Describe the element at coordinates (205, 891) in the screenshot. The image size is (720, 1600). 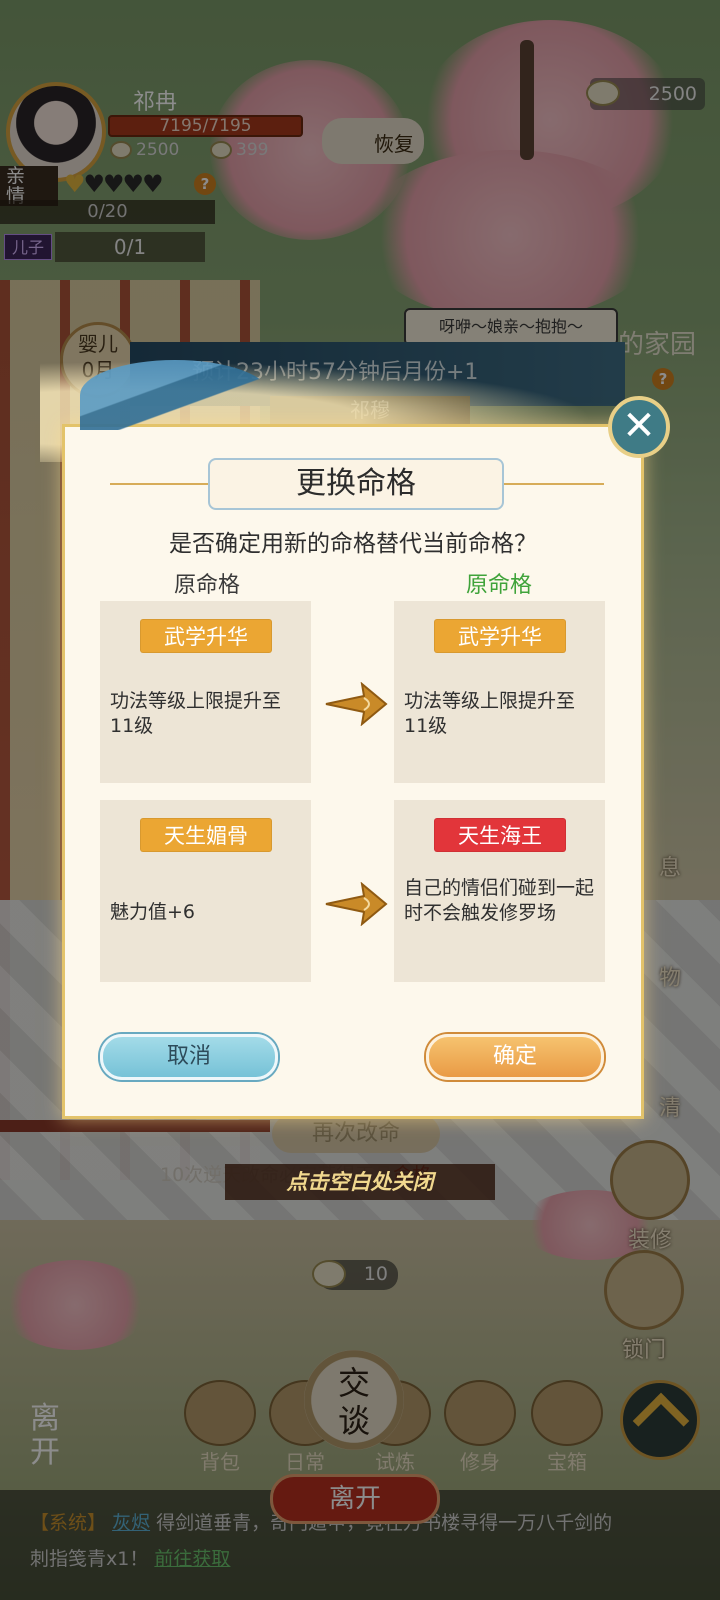
I see `old-fate-card: 天生媚骨 魅力值+6` at that location.